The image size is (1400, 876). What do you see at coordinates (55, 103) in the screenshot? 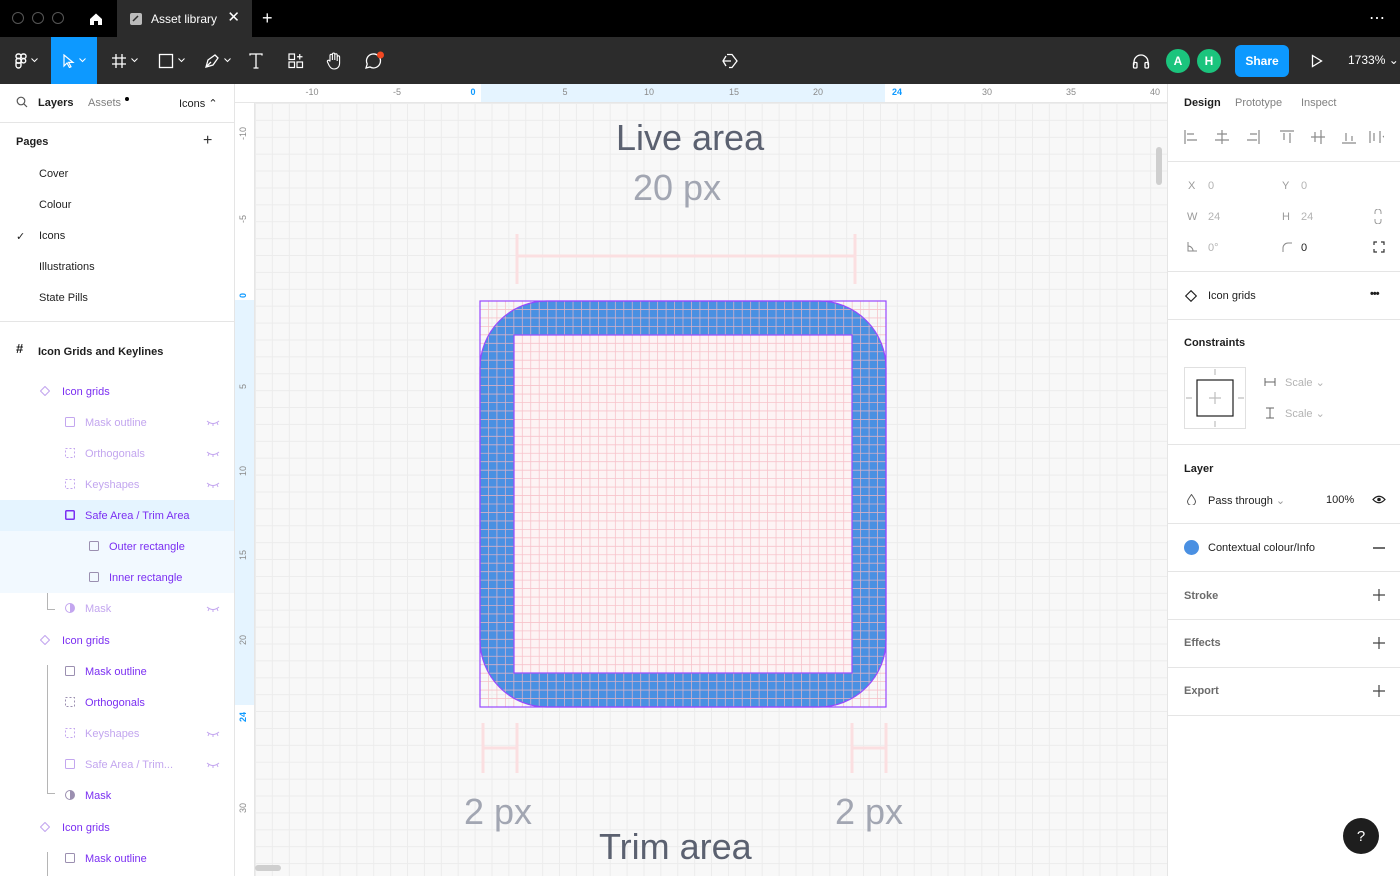
I see `tab-layers: Layers` at bounding box center [55, 103].